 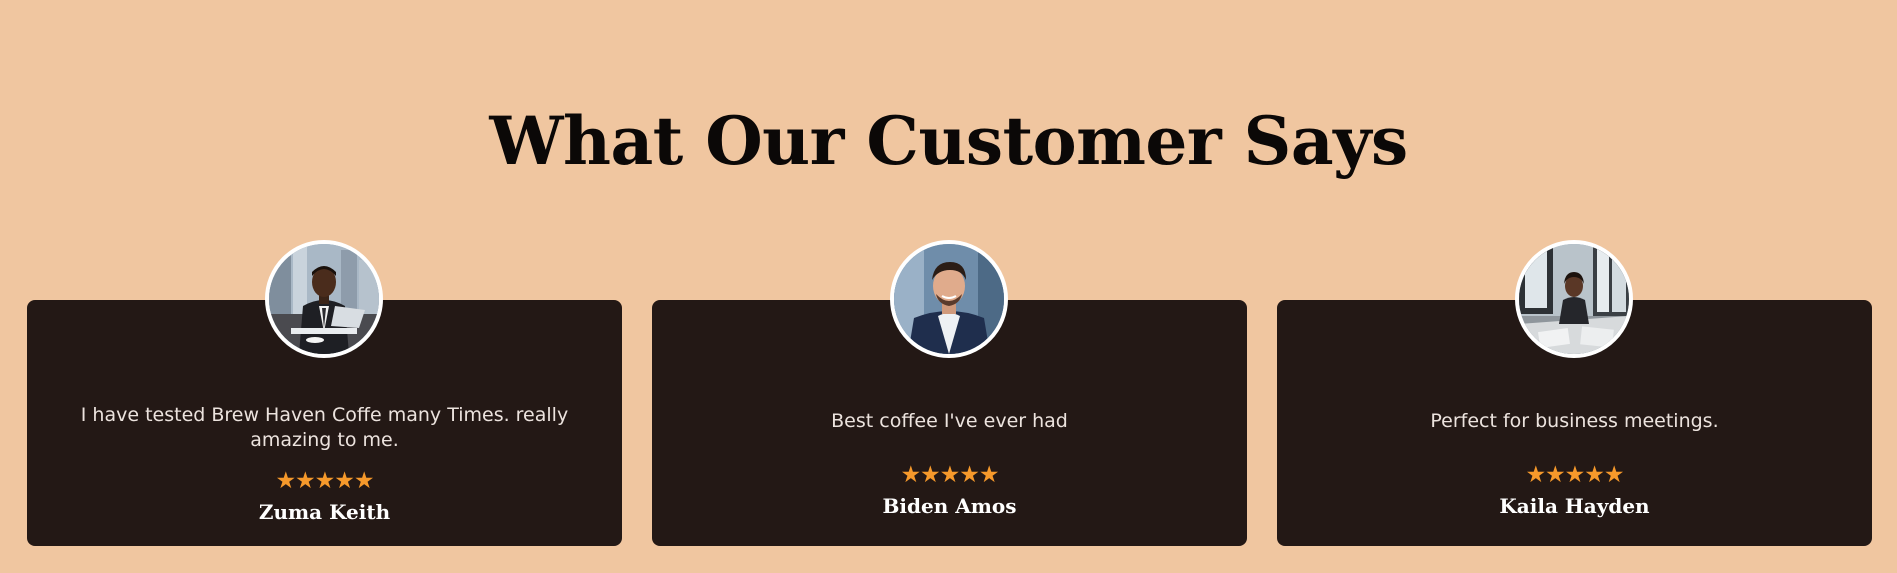 I want to click on customer-name: Zuma Keith, so click(x=324, y=512).